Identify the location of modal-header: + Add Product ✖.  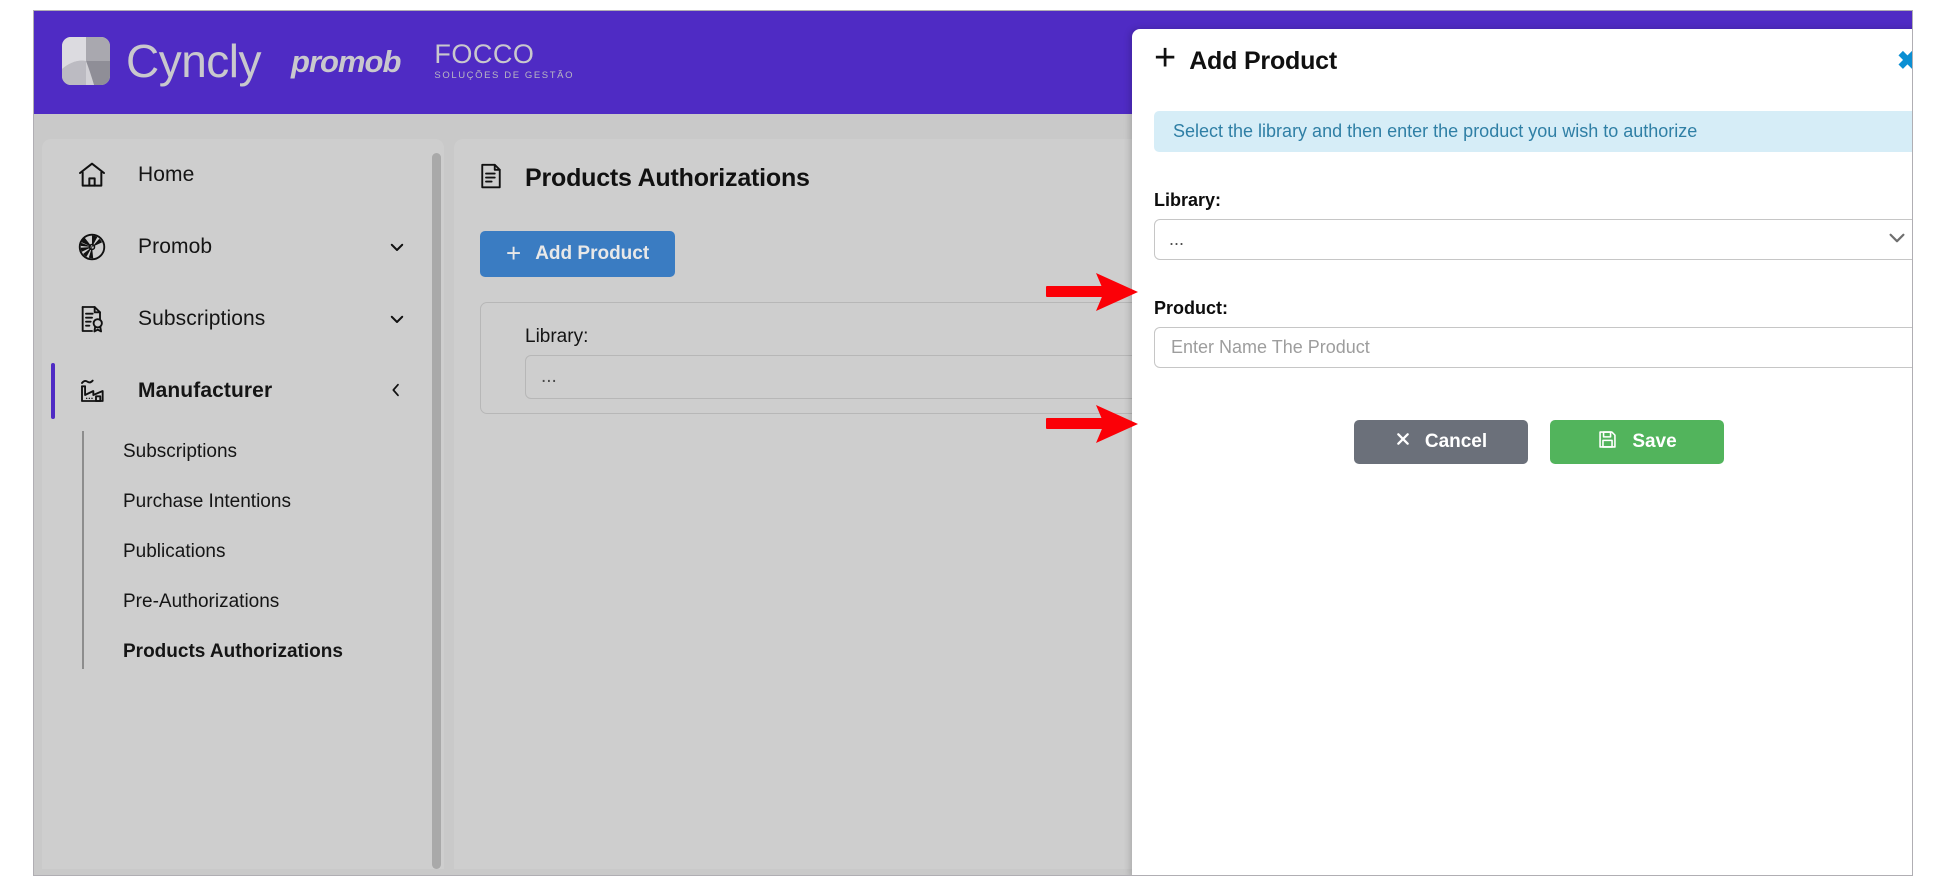
(1522, 61).